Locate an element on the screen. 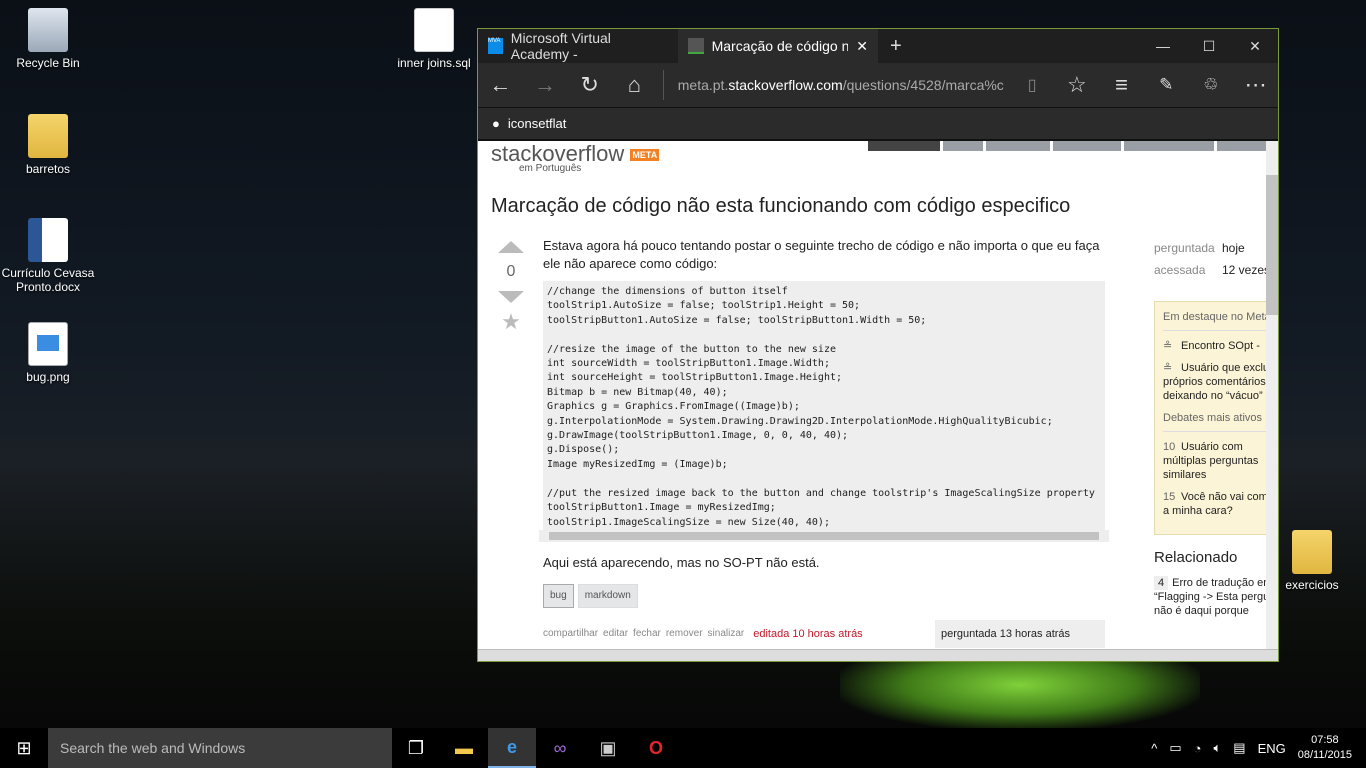 The image size is (1366, 768). favorite-iconsetflat: iconsetflat is located at coordinates (537, 123).